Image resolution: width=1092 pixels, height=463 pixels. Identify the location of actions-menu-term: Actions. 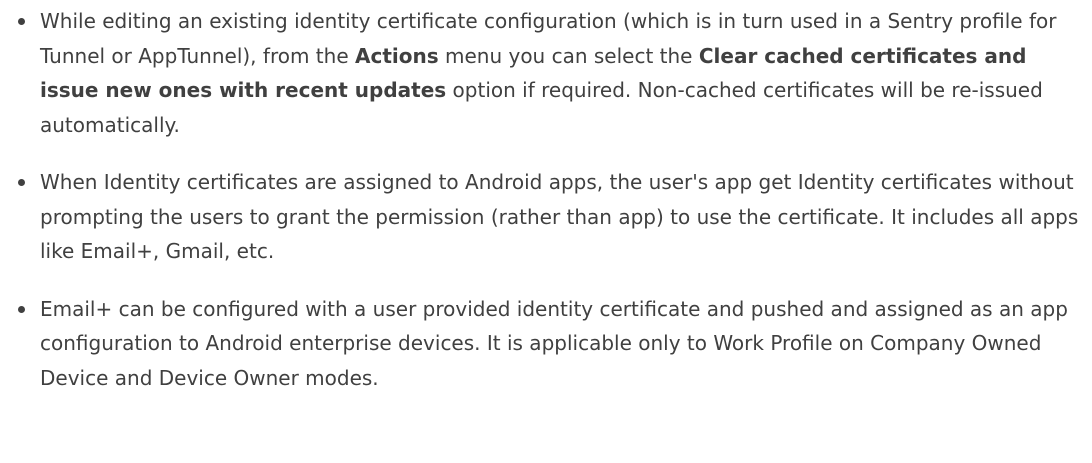
(396, 55).